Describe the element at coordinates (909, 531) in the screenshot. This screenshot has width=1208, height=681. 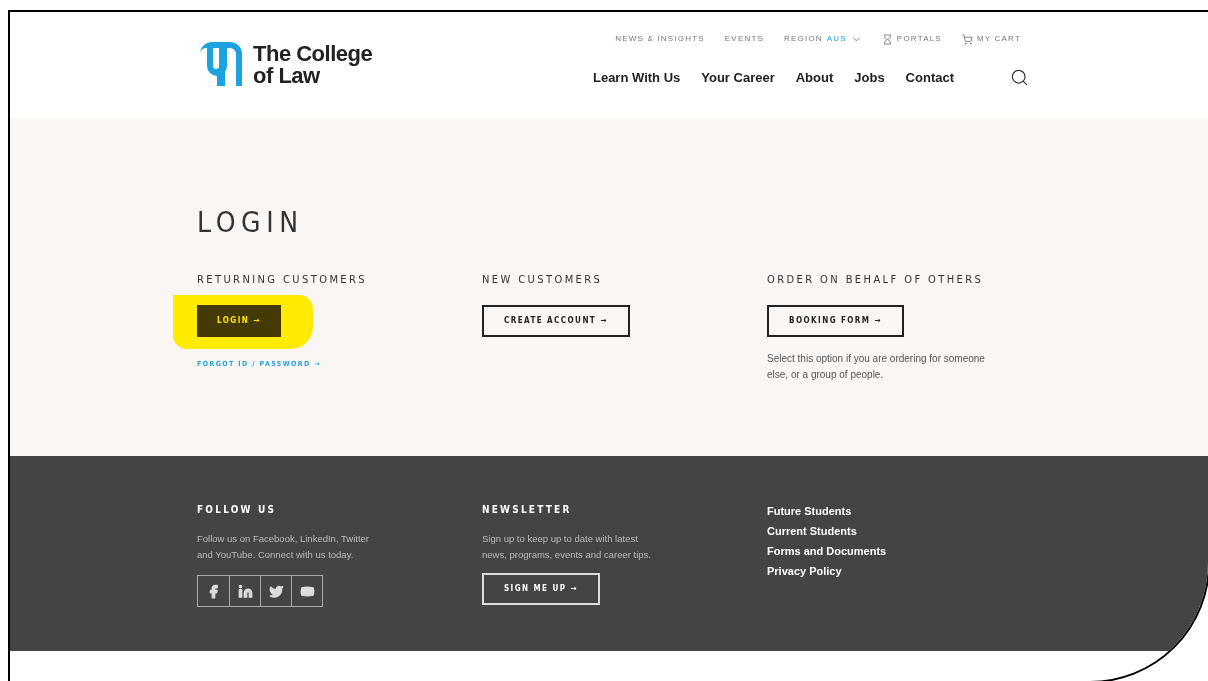
I see `footer-link: Current Students` at that location.